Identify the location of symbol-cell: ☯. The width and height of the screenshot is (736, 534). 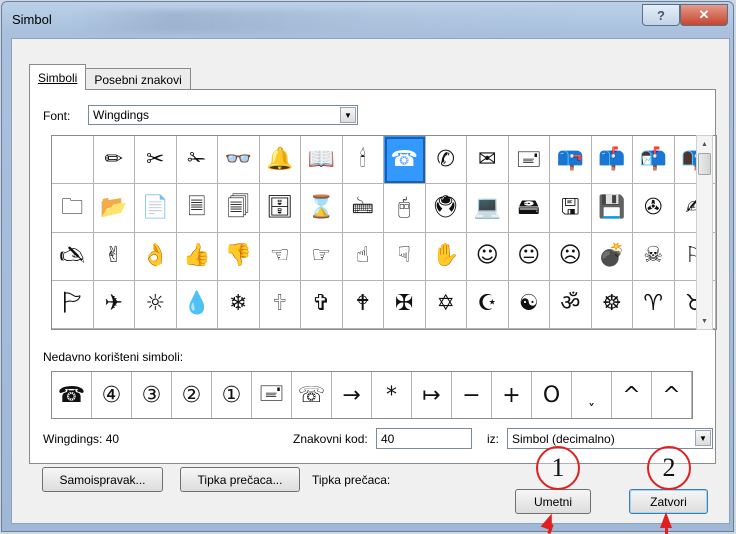
(529, 304).